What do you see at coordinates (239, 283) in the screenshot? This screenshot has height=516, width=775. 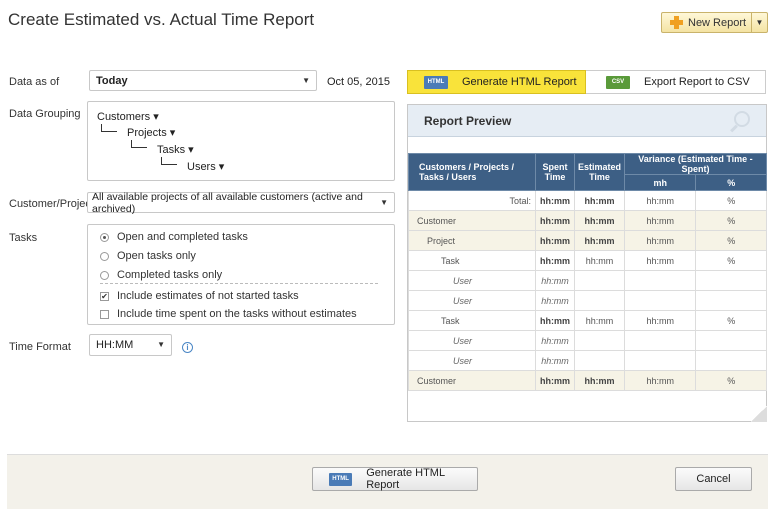 I see `divider` at bounding box center [239, 283].